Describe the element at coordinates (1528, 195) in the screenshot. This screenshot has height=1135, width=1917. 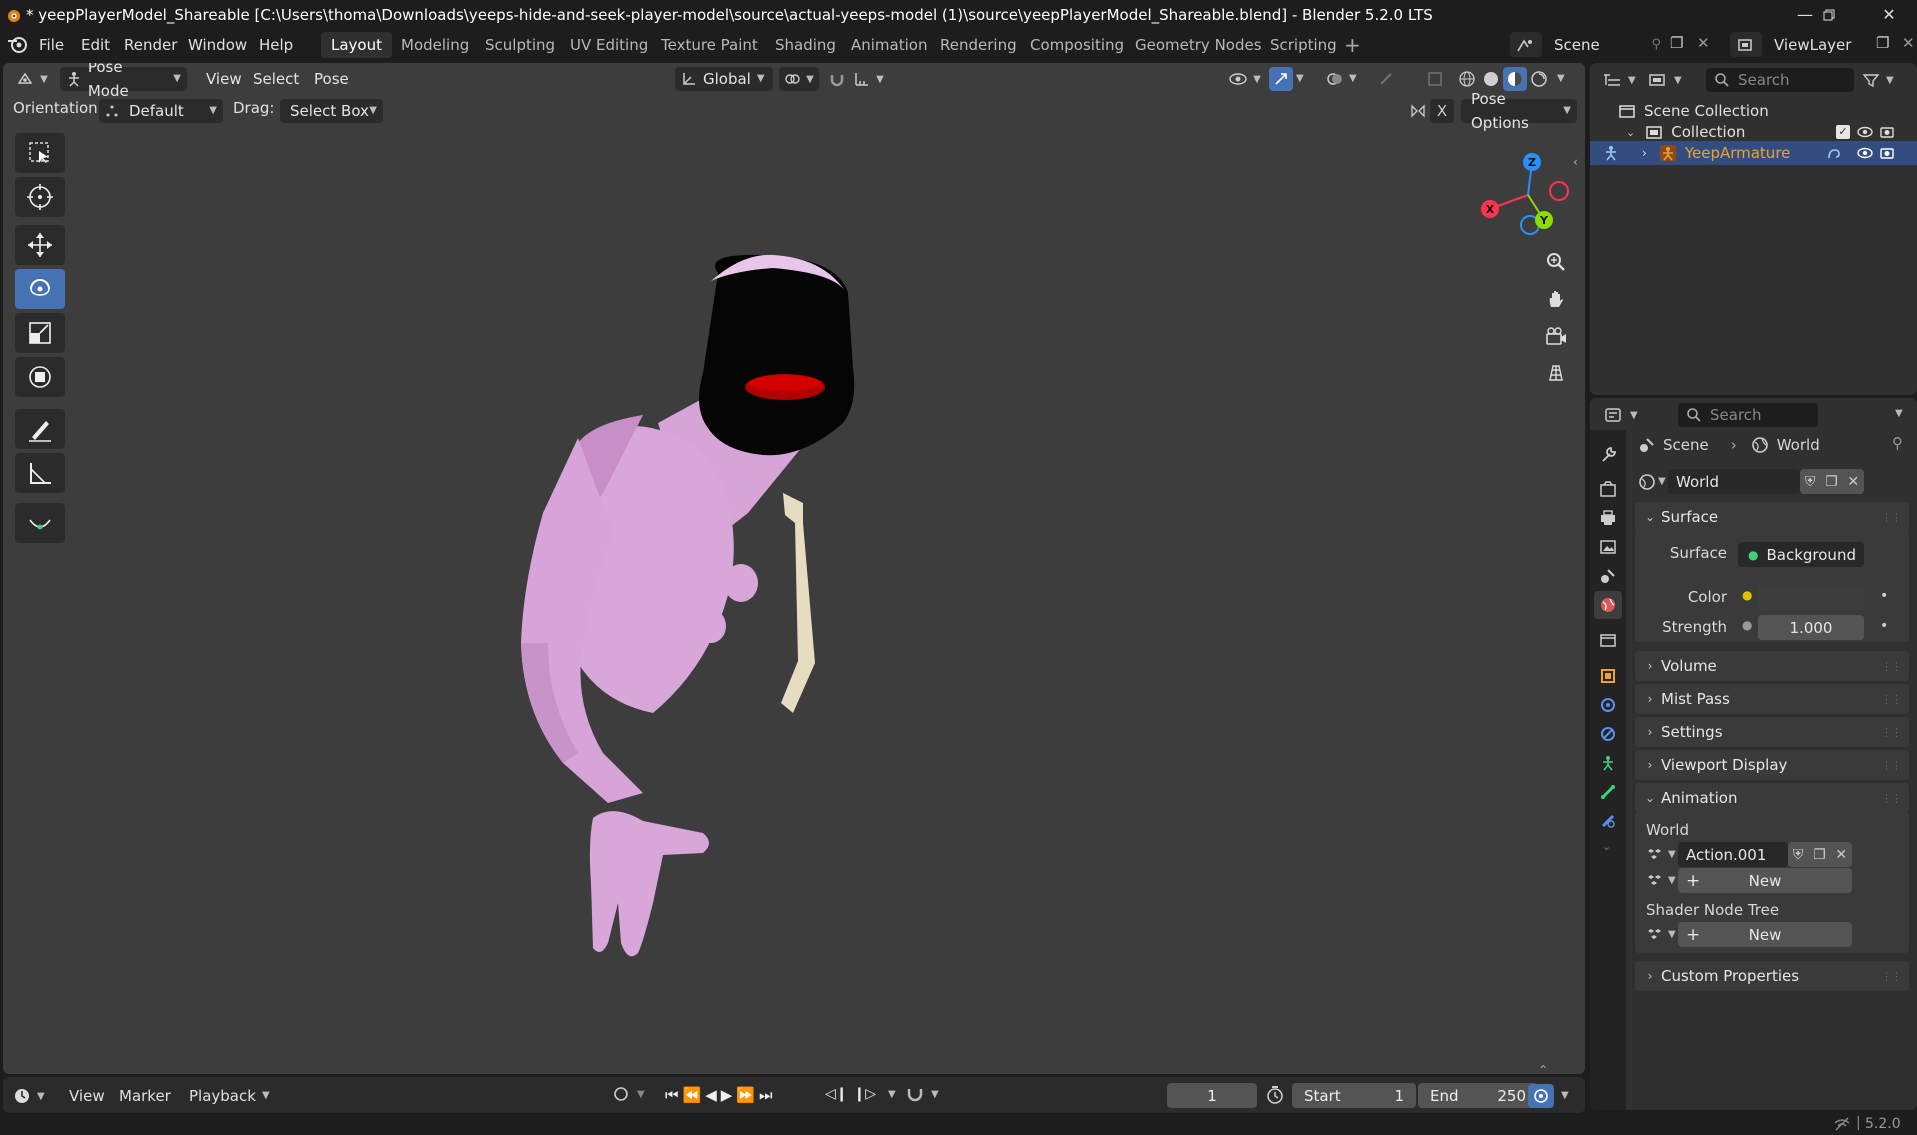
I see `navigation-gizmo: Z X Y` at that location.